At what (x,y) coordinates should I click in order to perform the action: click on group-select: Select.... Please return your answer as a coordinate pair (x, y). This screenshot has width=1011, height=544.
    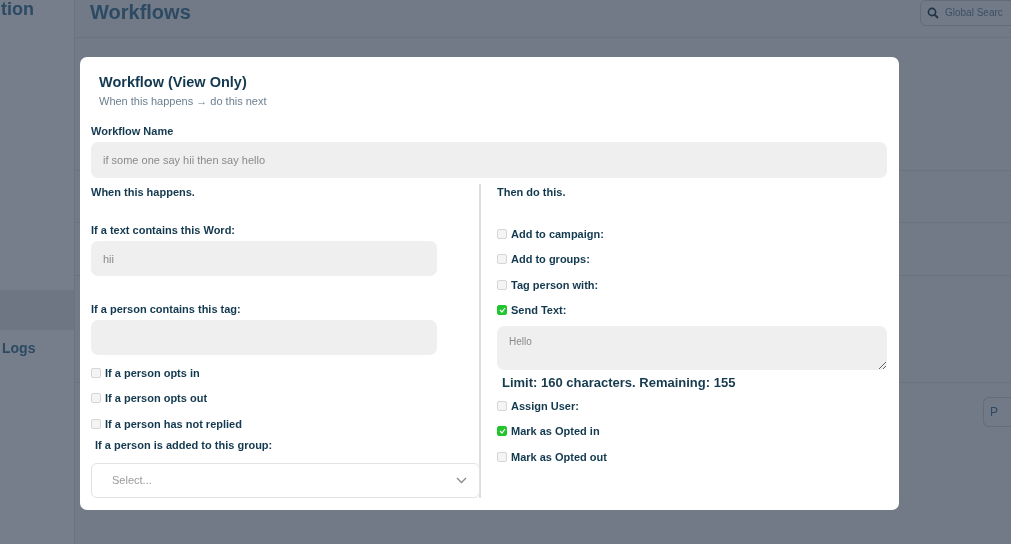
    Looking at the image, I should click on (285, 480).